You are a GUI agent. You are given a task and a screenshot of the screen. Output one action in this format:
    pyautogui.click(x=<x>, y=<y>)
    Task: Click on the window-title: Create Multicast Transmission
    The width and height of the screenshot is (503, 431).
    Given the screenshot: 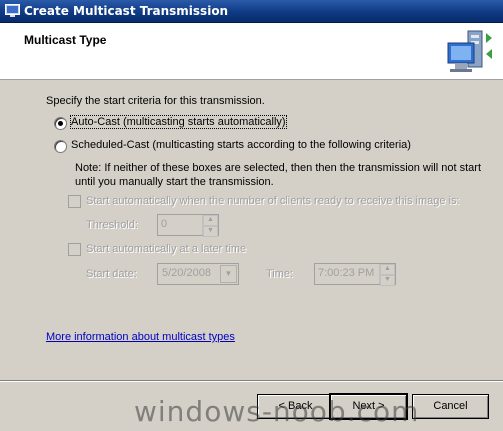 What is the action you would take?
    pyautogui.click(x=126, y=11)
    